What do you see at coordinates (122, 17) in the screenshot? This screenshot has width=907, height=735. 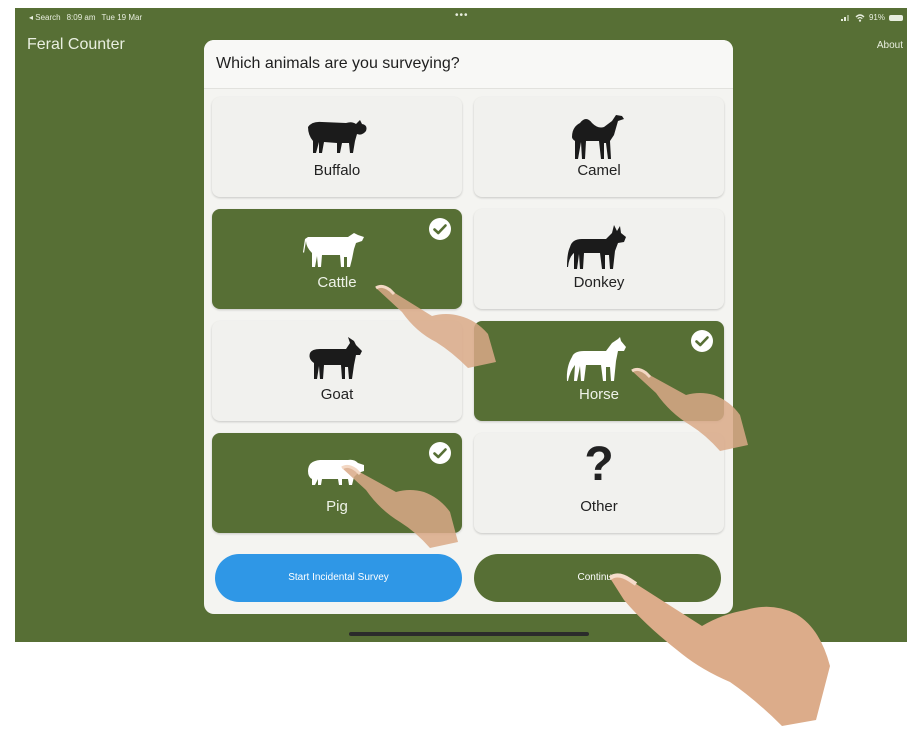 I see `status-date: Tue 19 Mar` at bounding box center [122, 17].